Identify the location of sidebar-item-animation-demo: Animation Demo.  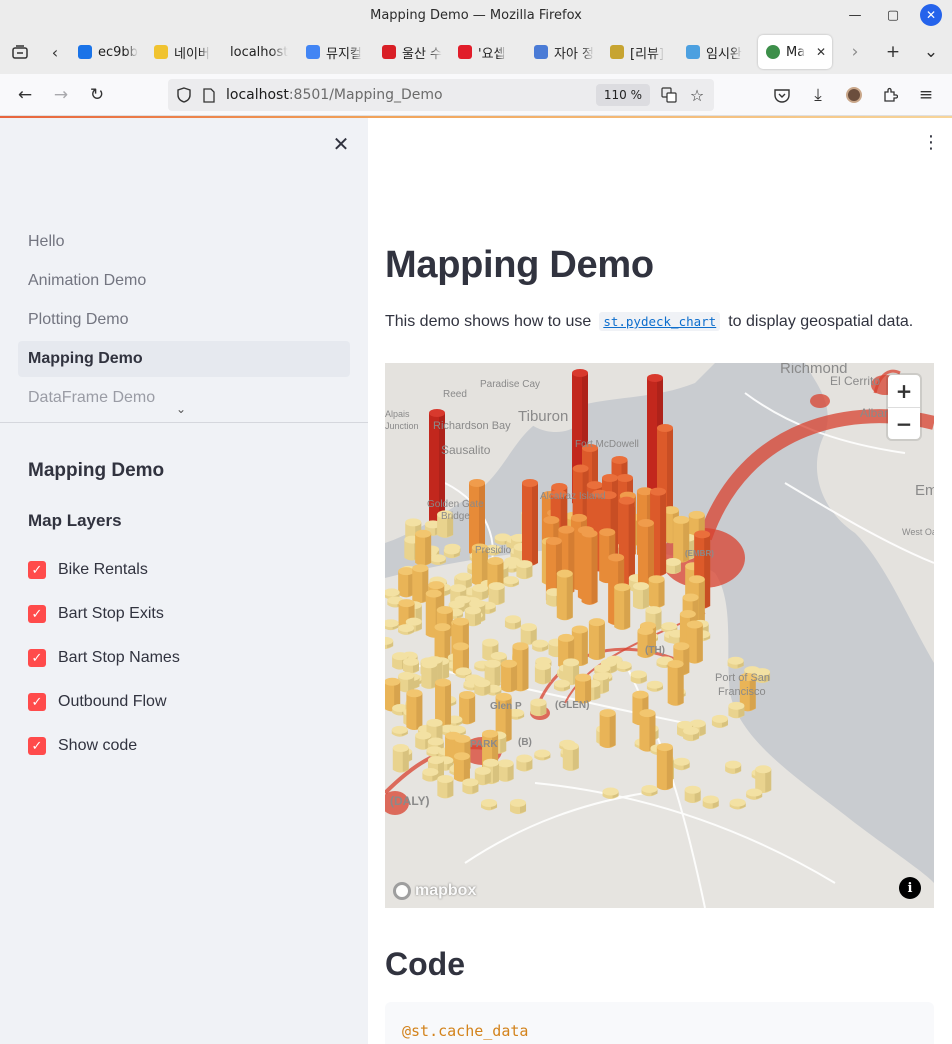
(184, 281).